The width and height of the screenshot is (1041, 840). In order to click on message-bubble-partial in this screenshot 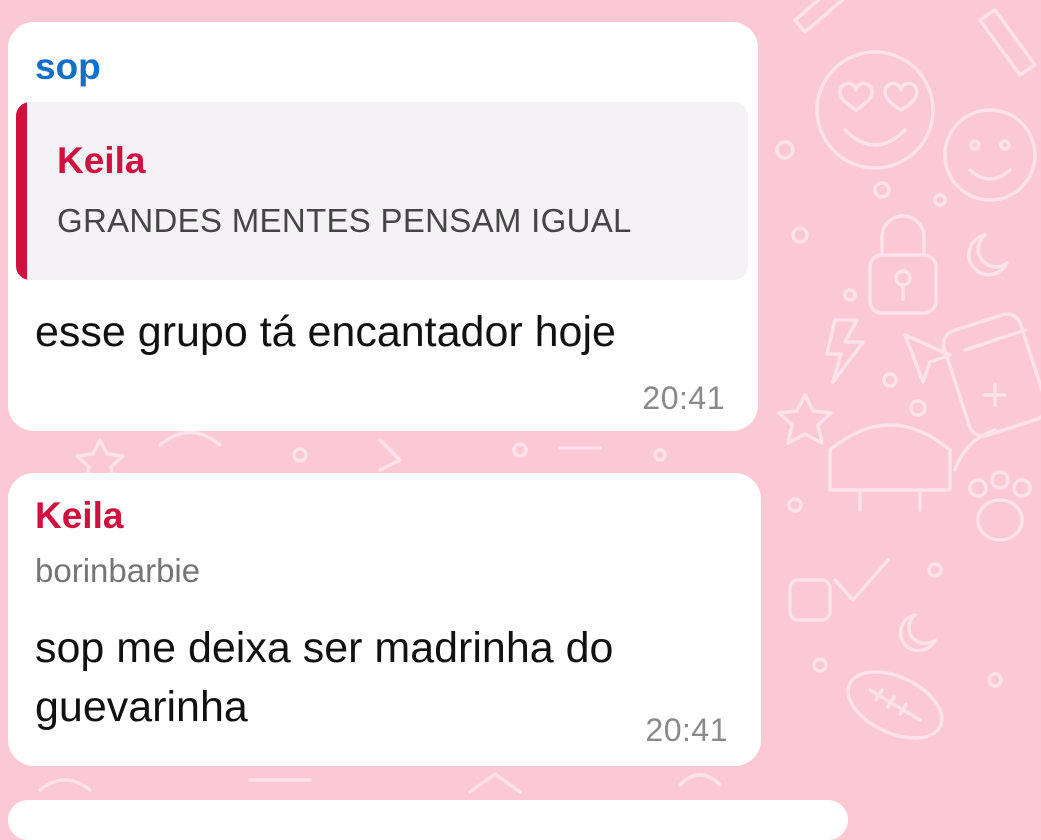, I will do `click(428, 820)`.